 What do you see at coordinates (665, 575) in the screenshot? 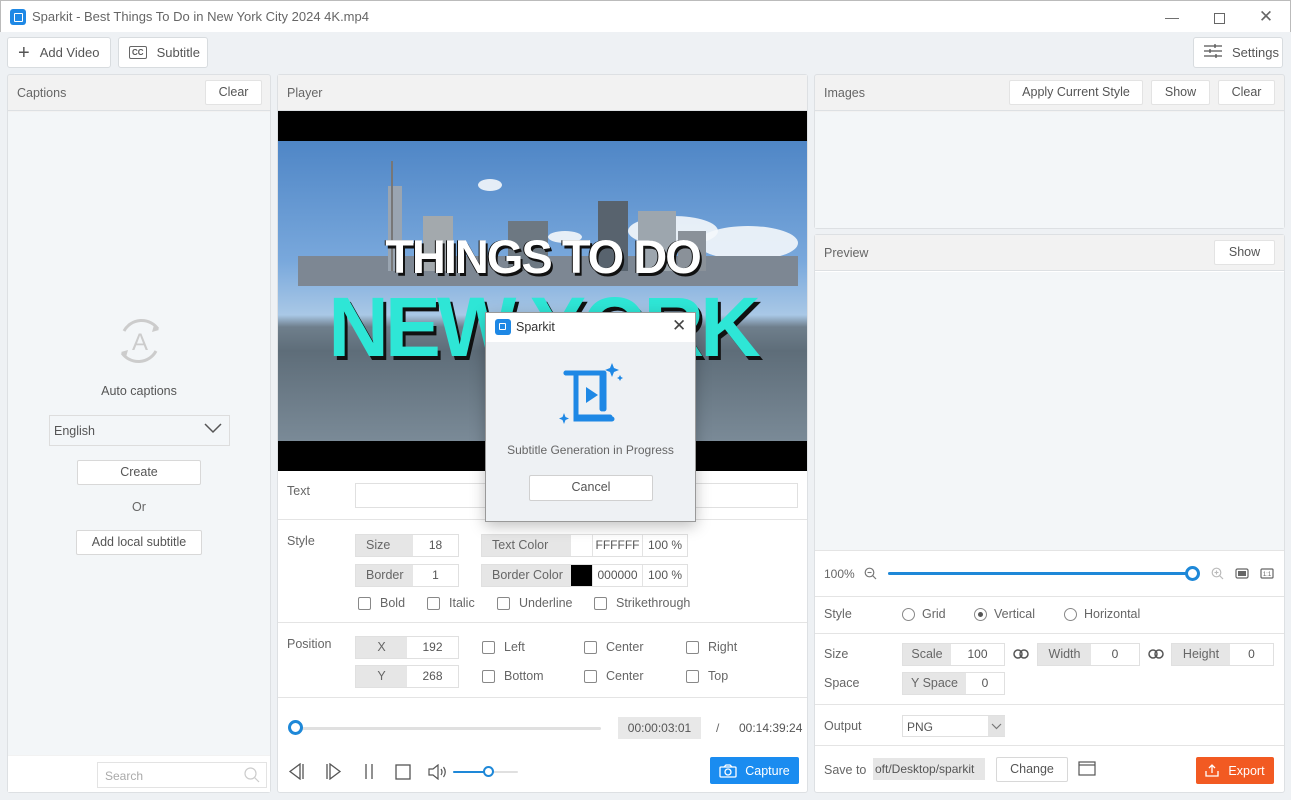
I see `border-color-opacity: 100 %` at bounding box center [665, 575].